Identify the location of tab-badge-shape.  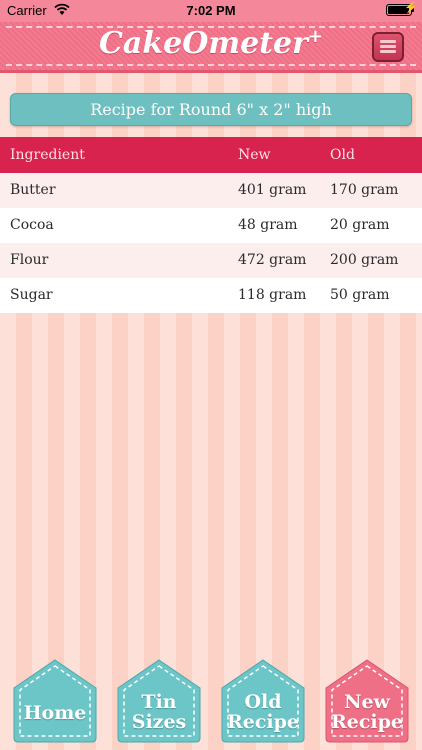
(55, 701).